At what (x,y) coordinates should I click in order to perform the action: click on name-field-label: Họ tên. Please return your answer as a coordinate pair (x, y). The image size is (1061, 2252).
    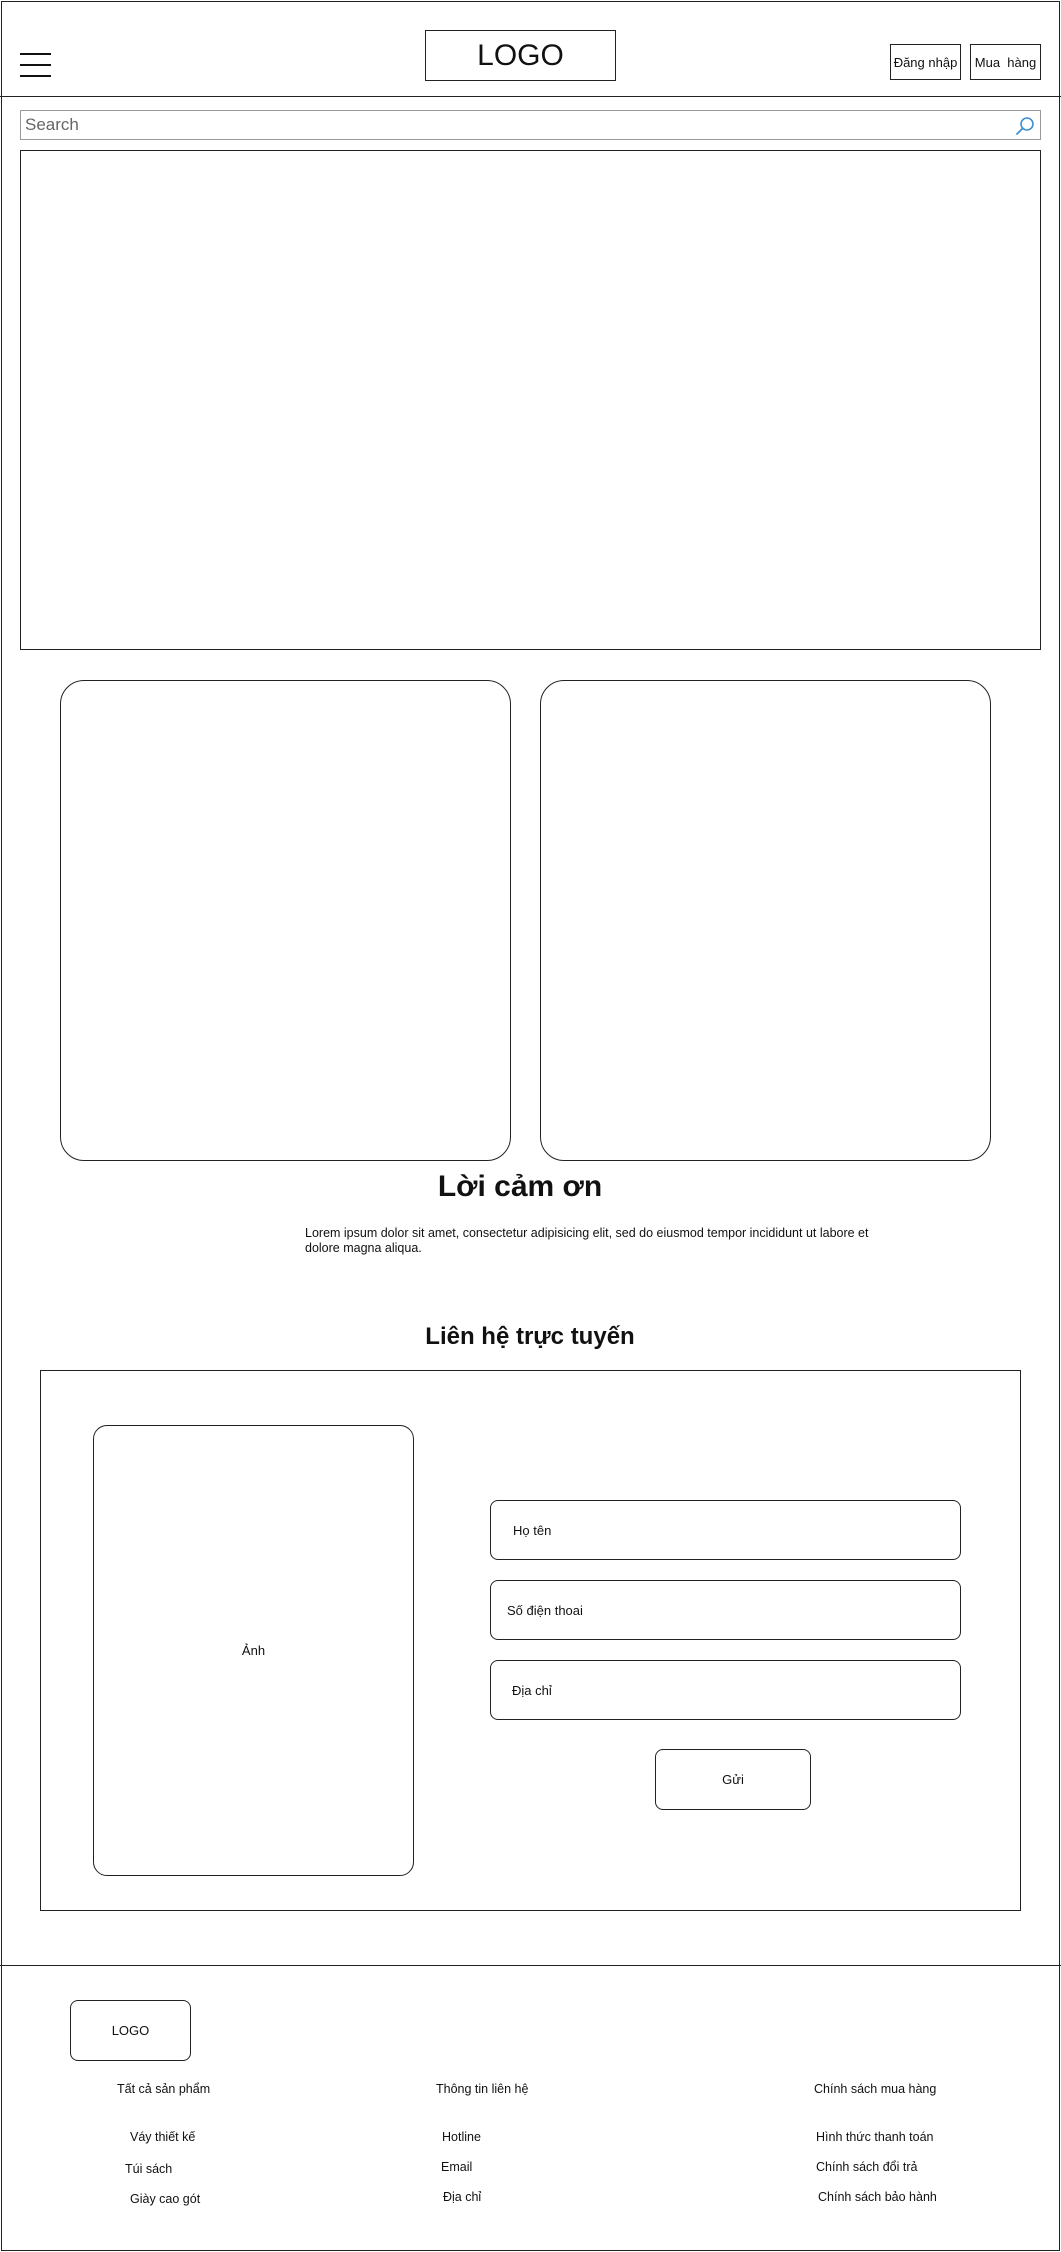
    Looking at the image, I should click on (532, 1530).